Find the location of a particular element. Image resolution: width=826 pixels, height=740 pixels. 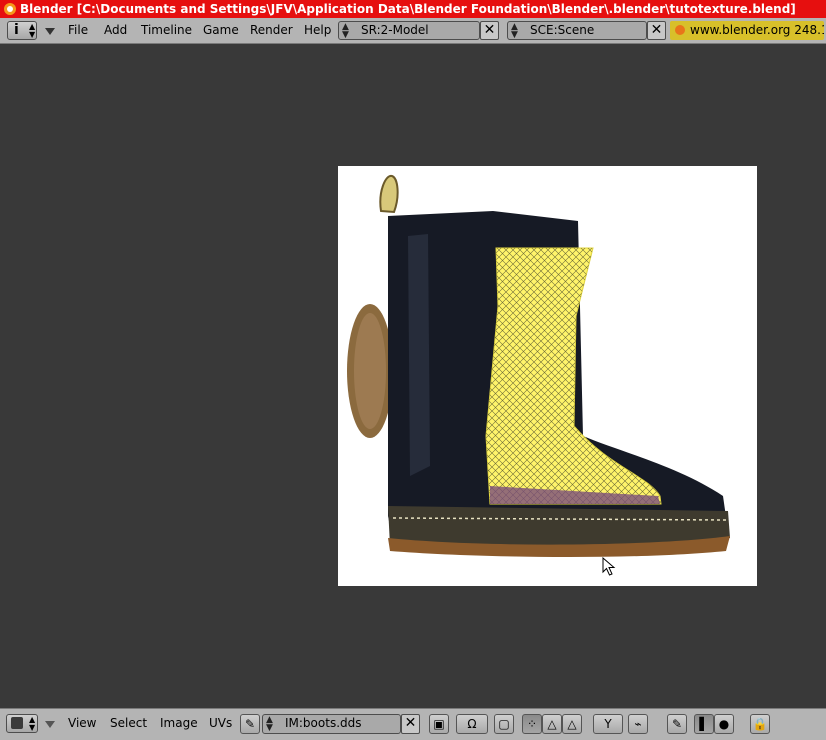

image-selector: ▲ ▼ IM:boots.dds is located at coordinates (331, 724).